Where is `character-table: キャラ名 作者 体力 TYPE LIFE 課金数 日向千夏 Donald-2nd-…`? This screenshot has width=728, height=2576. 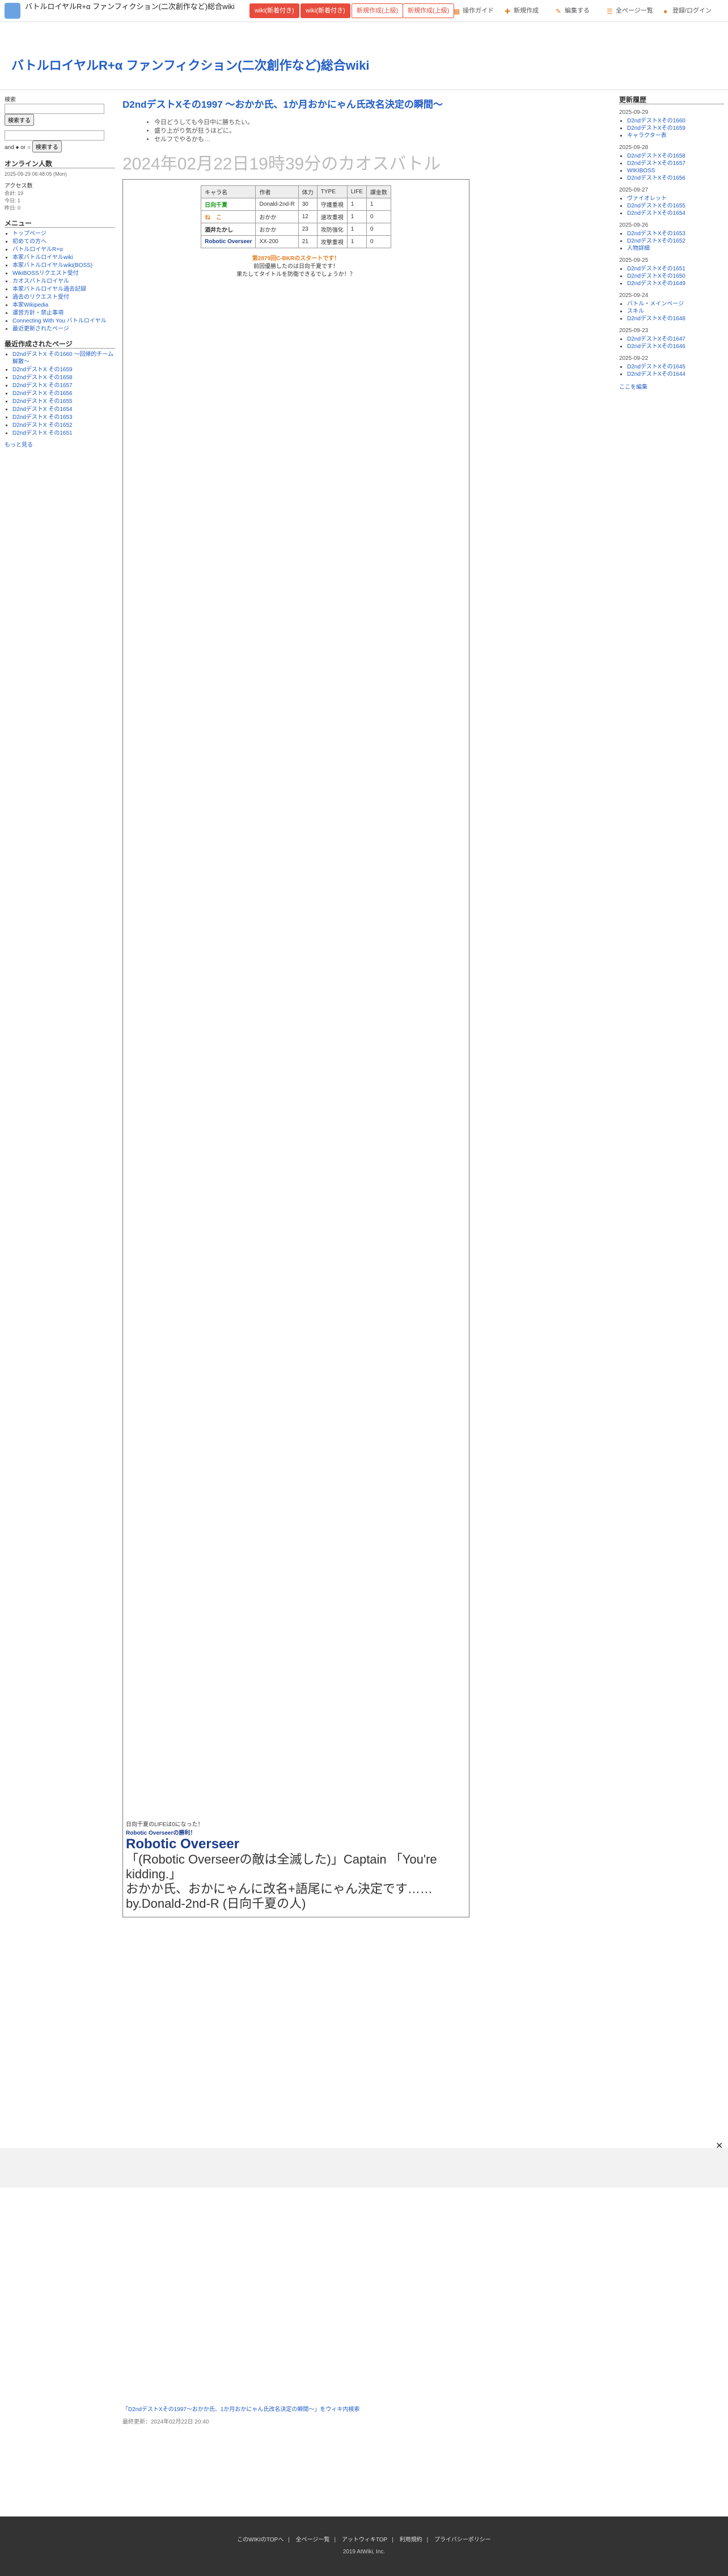 character-table: キャラ名 作者 体力 TYPE LIFE 課金数 日向千夏 Donald-2nd-… is located at coordinates (296, 216).